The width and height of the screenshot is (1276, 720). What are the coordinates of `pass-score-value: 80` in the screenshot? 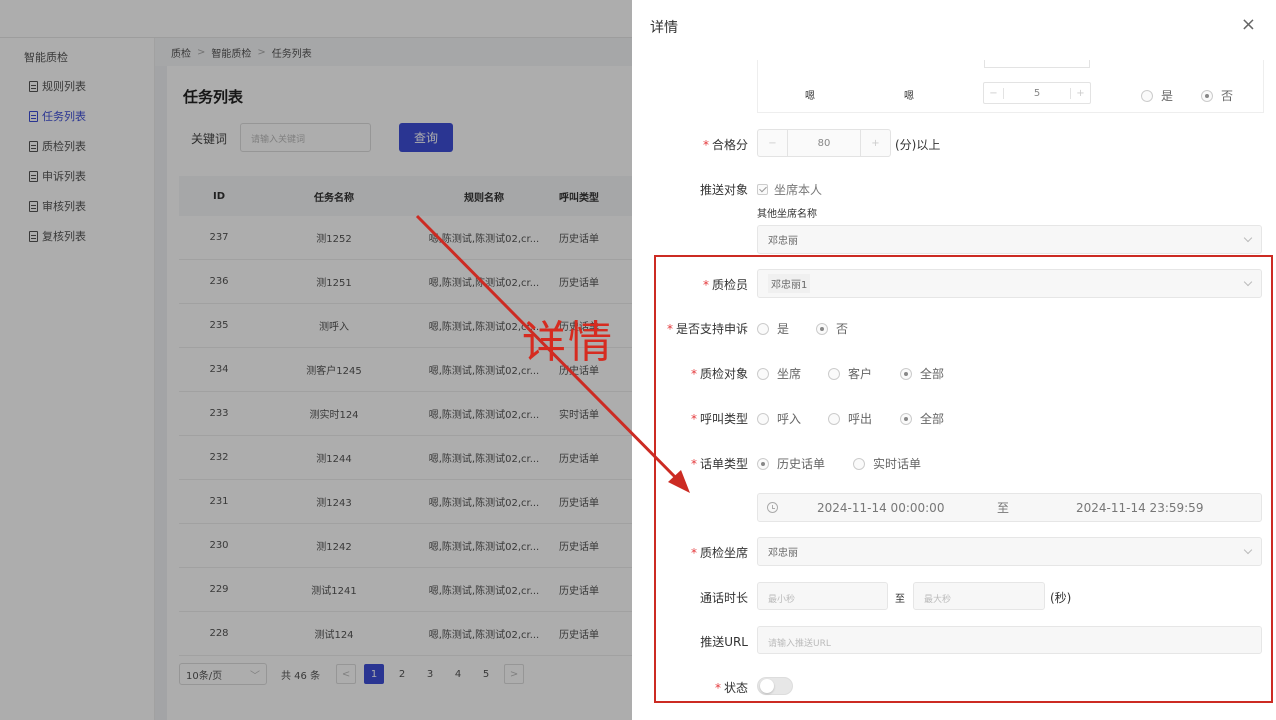 It's located at (824, 143).